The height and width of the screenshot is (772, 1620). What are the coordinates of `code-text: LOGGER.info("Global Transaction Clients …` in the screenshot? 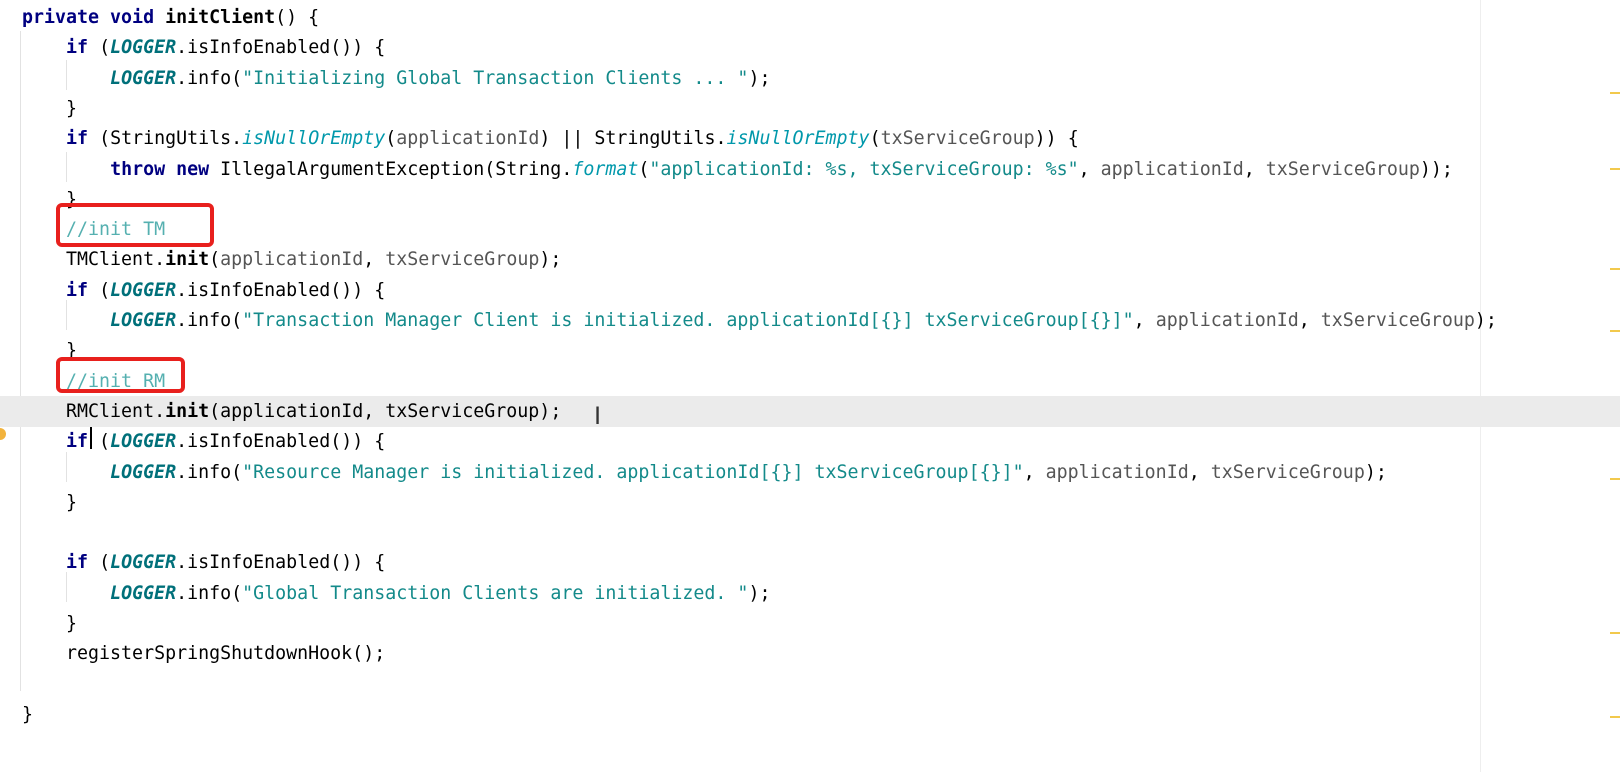 It's located at (396, 593).